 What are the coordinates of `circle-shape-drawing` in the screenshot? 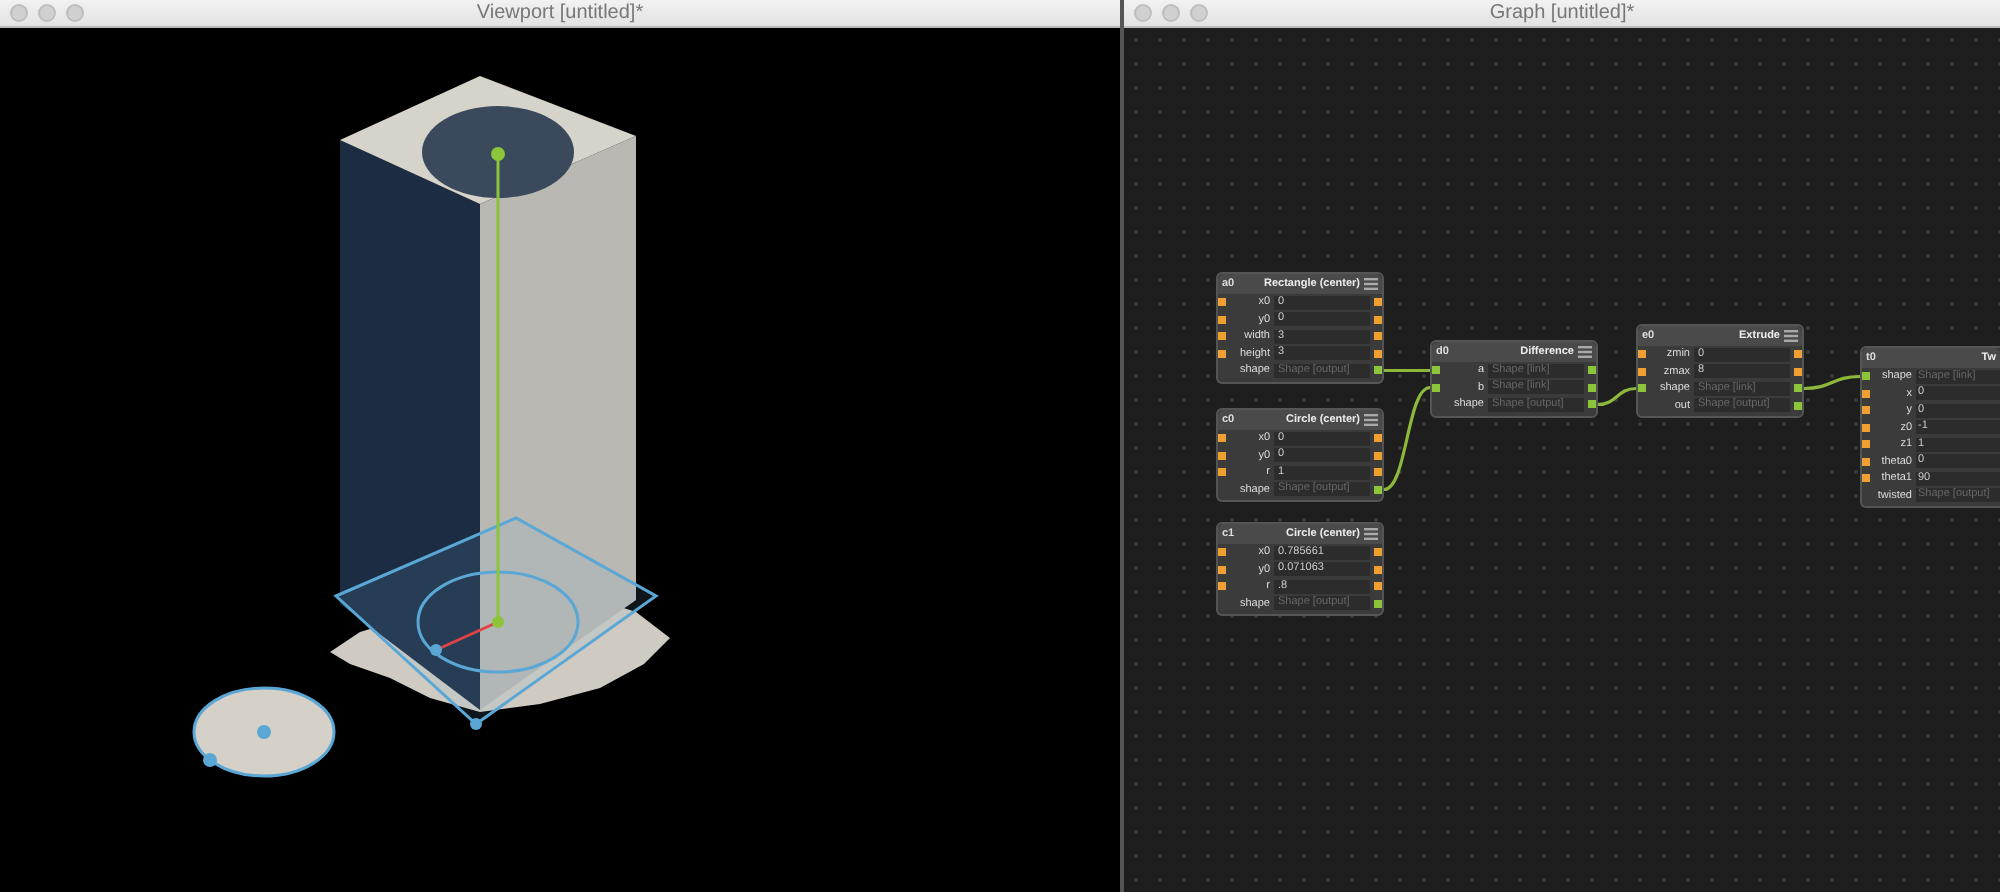 It's located at (264, 732).